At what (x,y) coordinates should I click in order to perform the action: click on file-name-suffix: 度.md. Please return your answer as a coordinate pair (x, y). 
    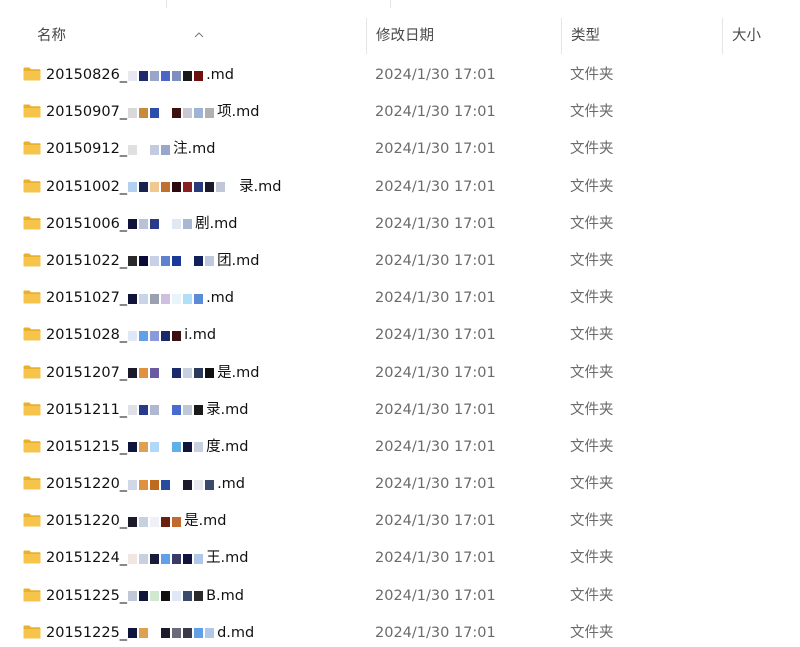
    Looking at the image, I should click on (227, 446).